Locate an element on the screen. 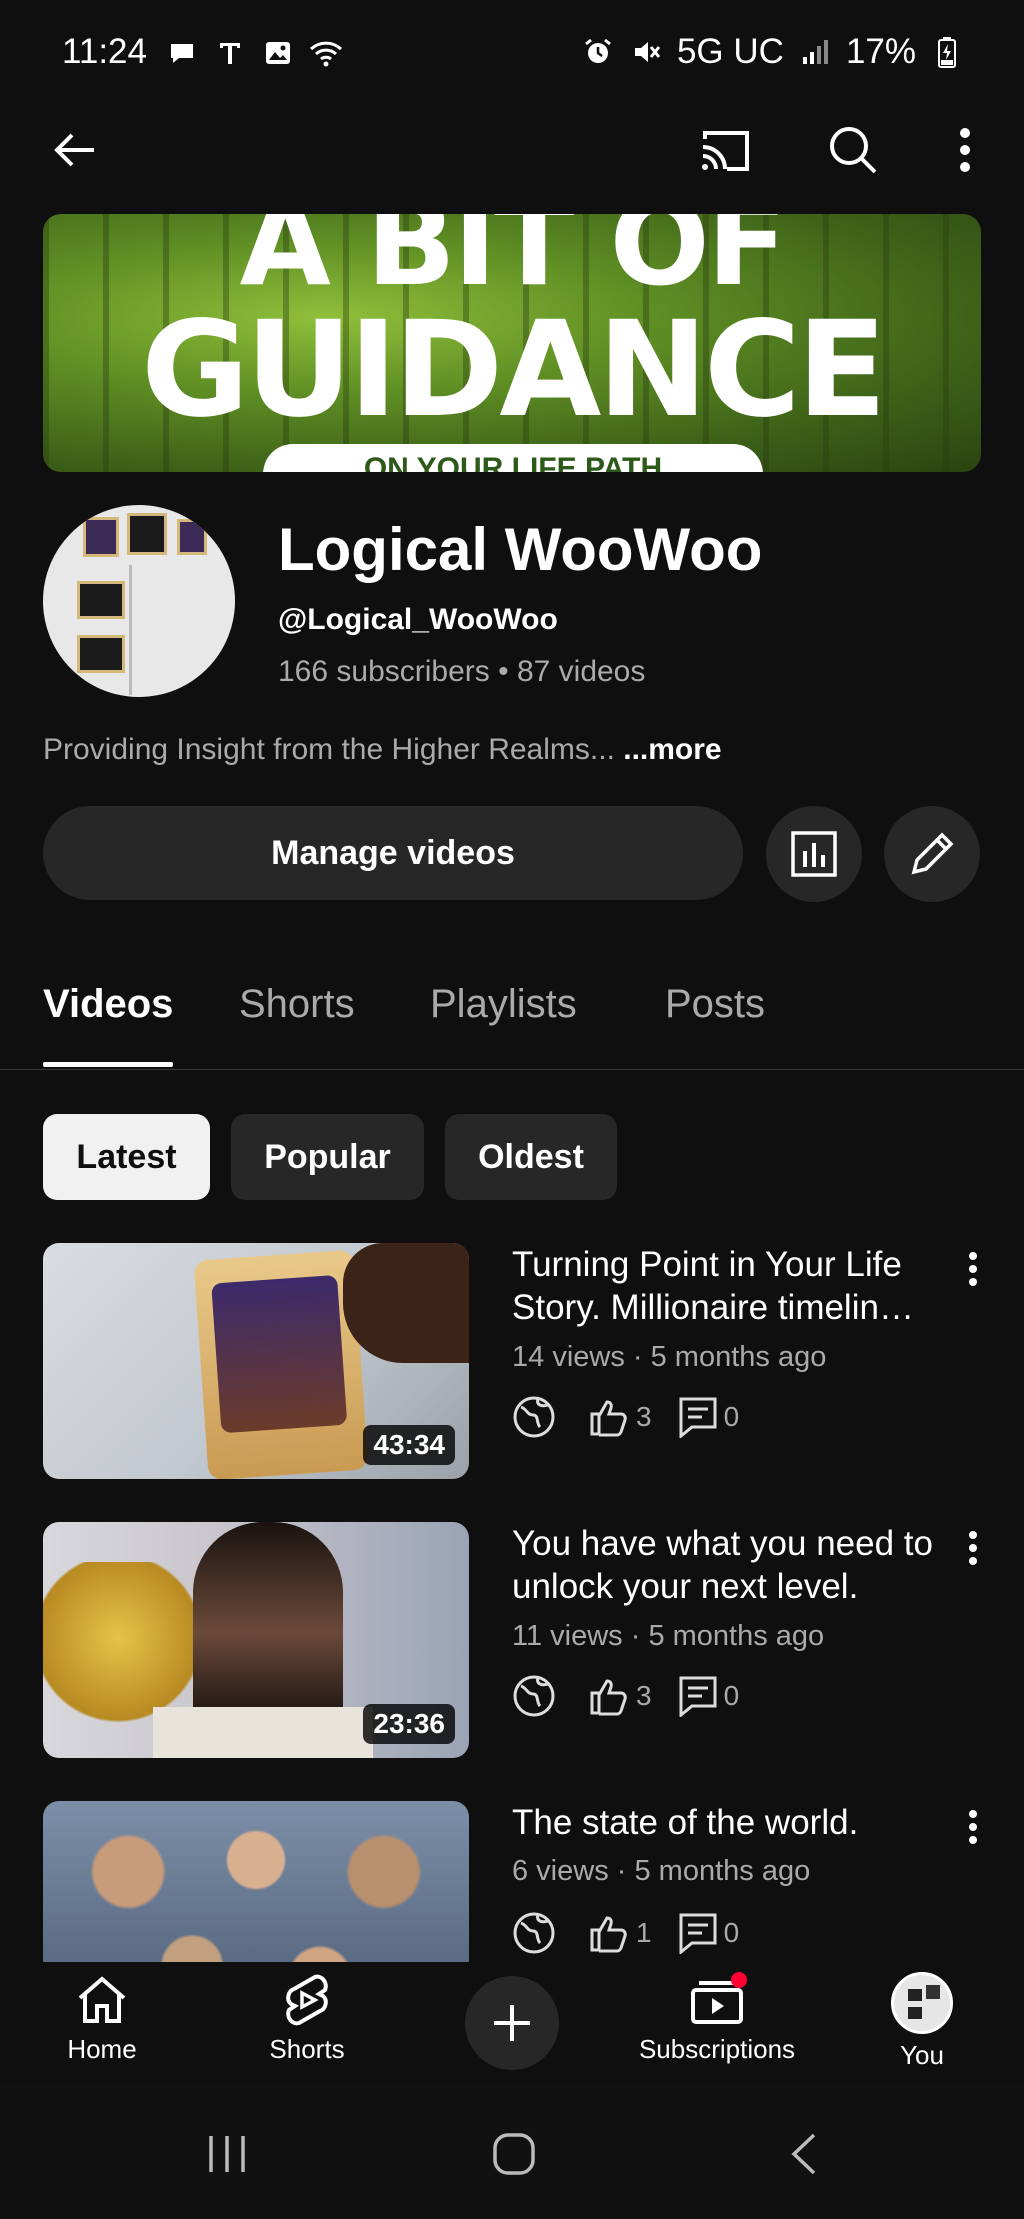 The height and width of the screenshot is (2219, 1024). search-button is located at coordinates (853, 150).